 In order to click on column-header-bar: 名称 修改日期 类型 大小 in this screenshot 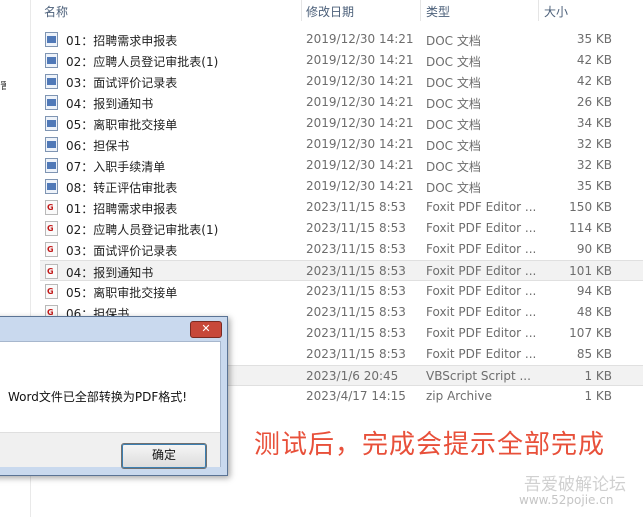, I will do `click(321, 10)`.